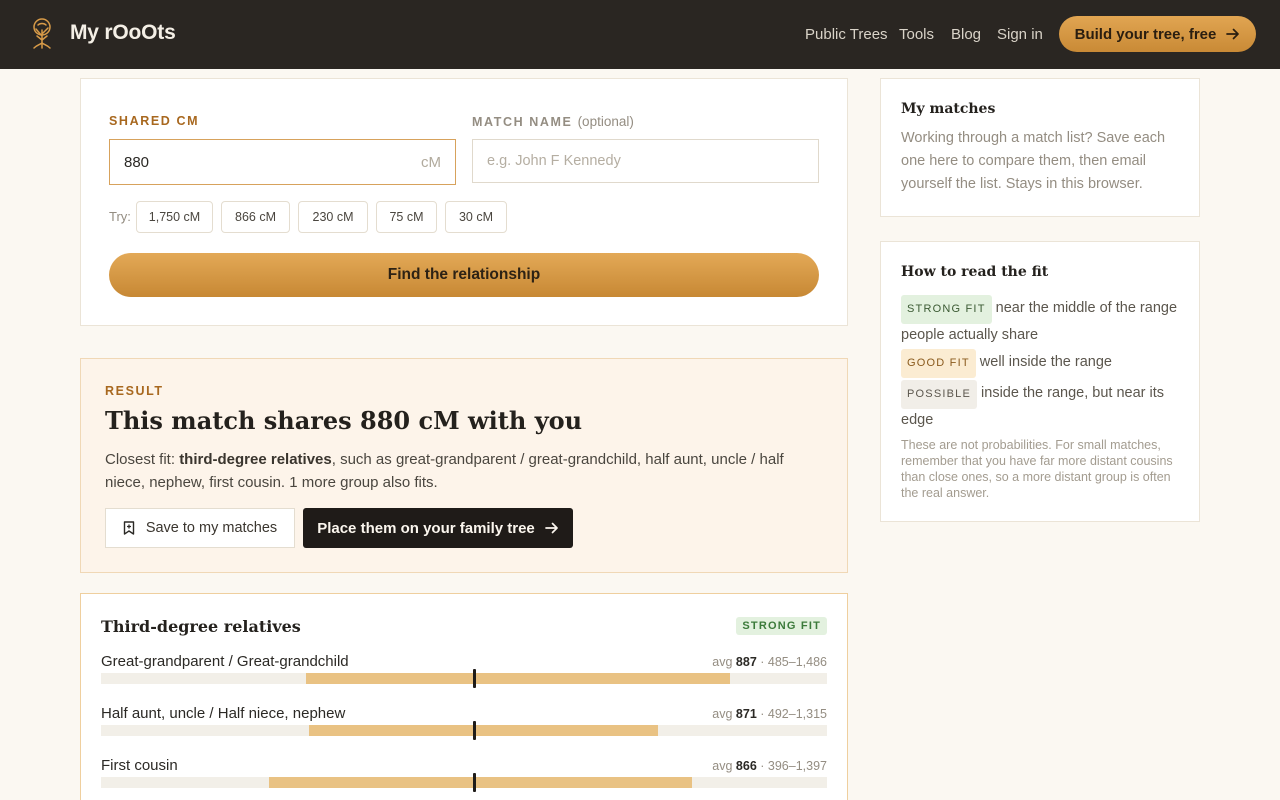 The height and width of the screenshot is (800, 1280). What do you see at coordinates (1020, 34) in the screenshot?
I see `nav-sign-in: Sign in` at bounding box center [1020, 34].